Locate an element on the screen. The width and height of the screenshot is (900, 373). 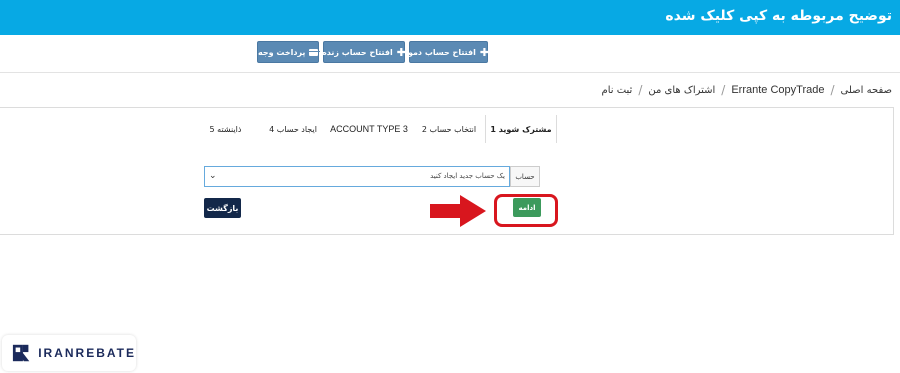
back-button: بازگشت is located at coordinates (222, 208).